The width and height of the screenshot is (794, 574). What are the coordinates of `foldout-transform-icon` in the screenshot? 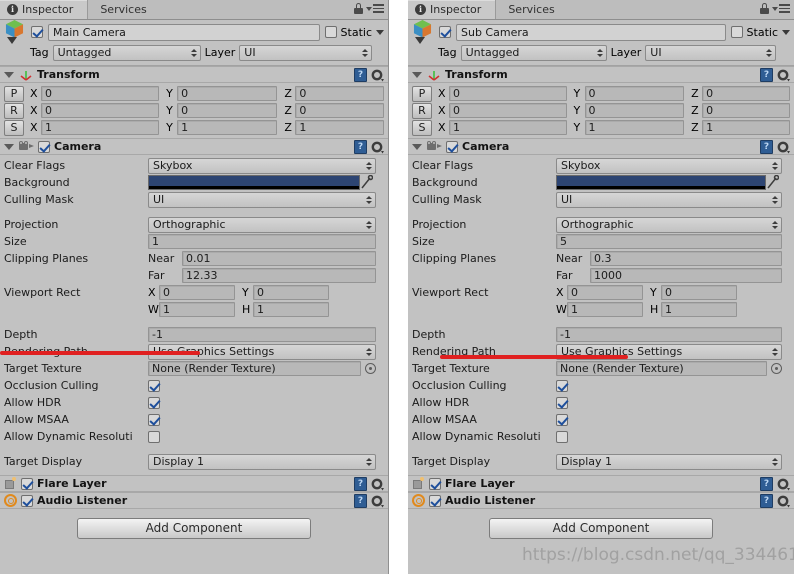 It's located at (9, 74).